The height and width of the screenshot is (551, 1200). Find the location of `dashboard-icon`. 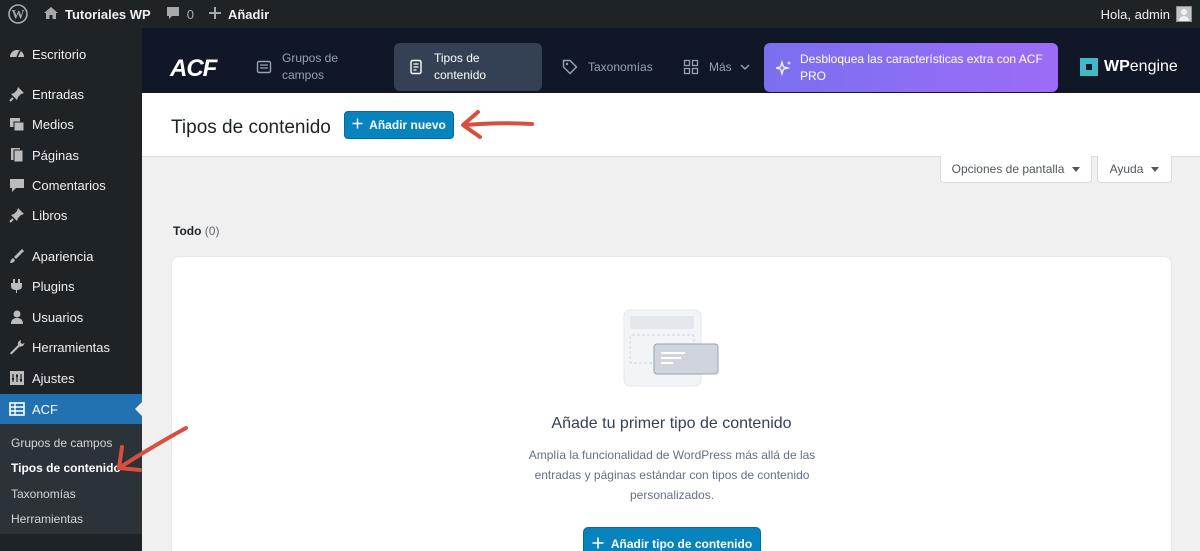

dashboard-icon is located at coordinates (17, 54).